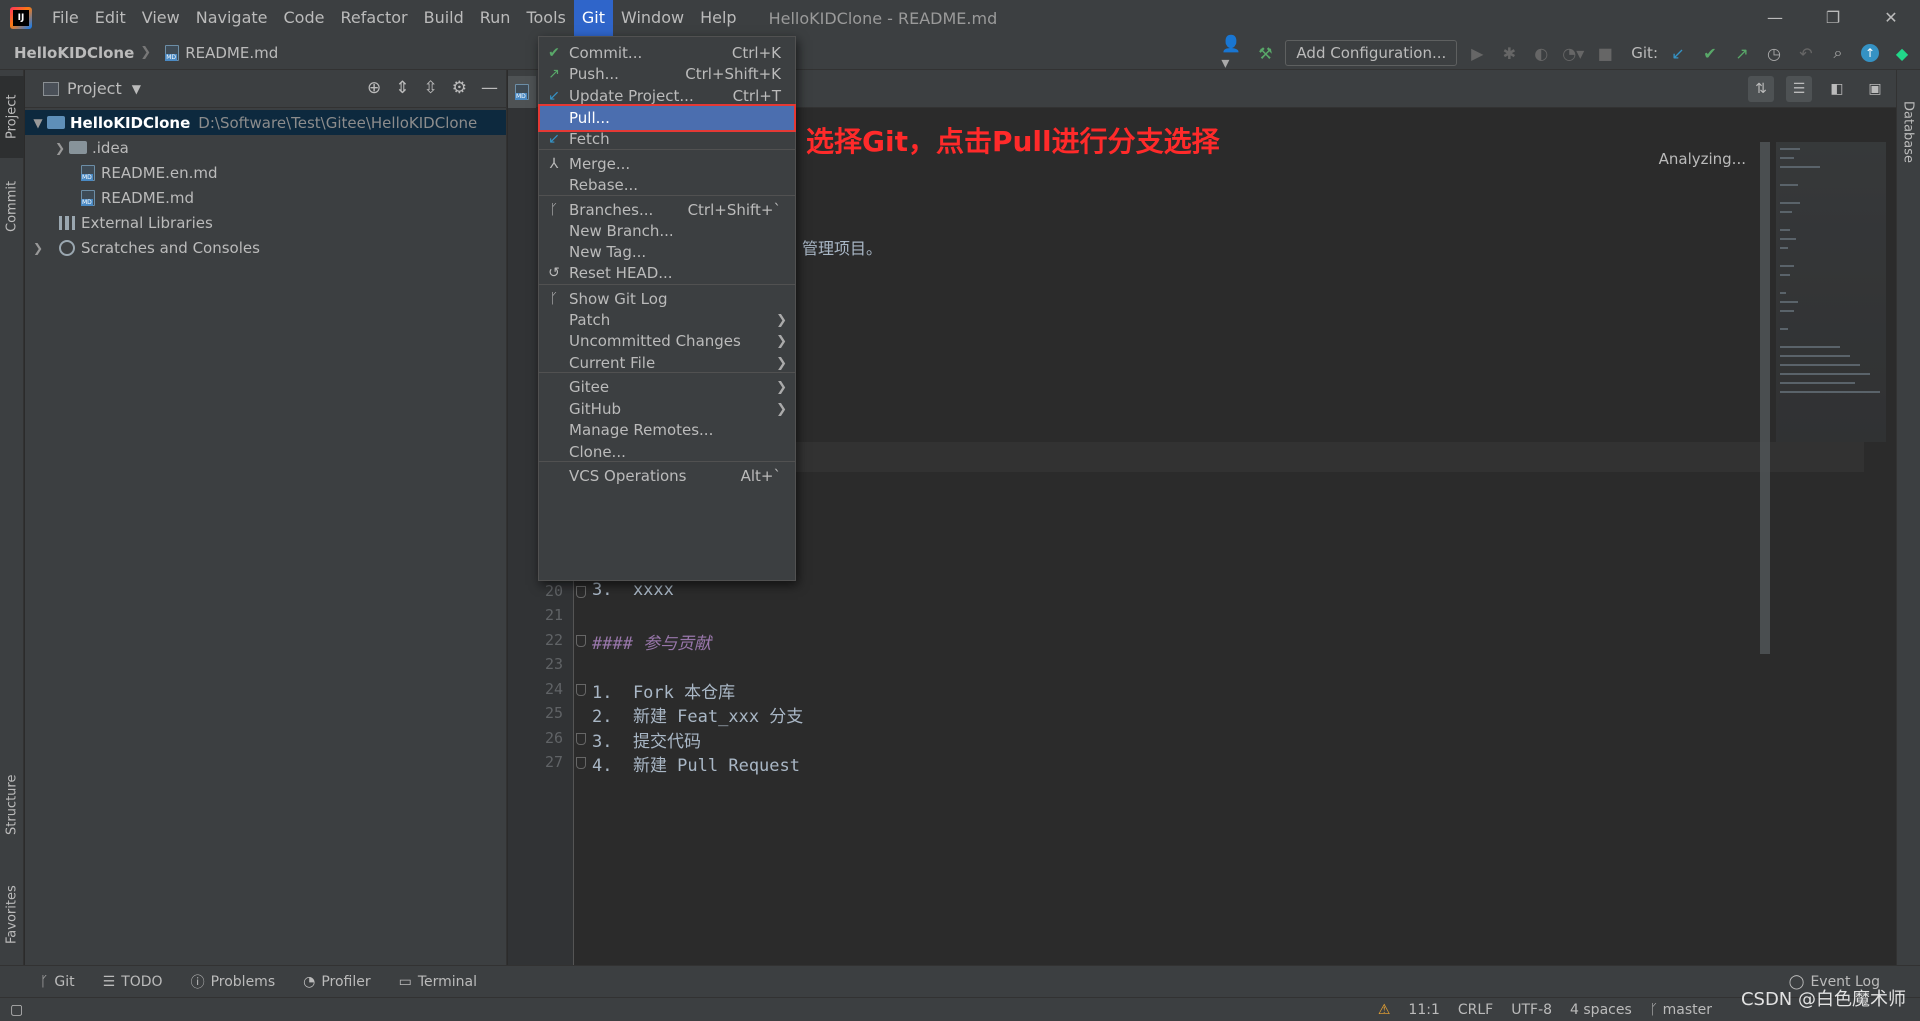 This screenshot has height=1021, width=1920. I want to click on chevron-down-icon: ▼, so click(38, 123).